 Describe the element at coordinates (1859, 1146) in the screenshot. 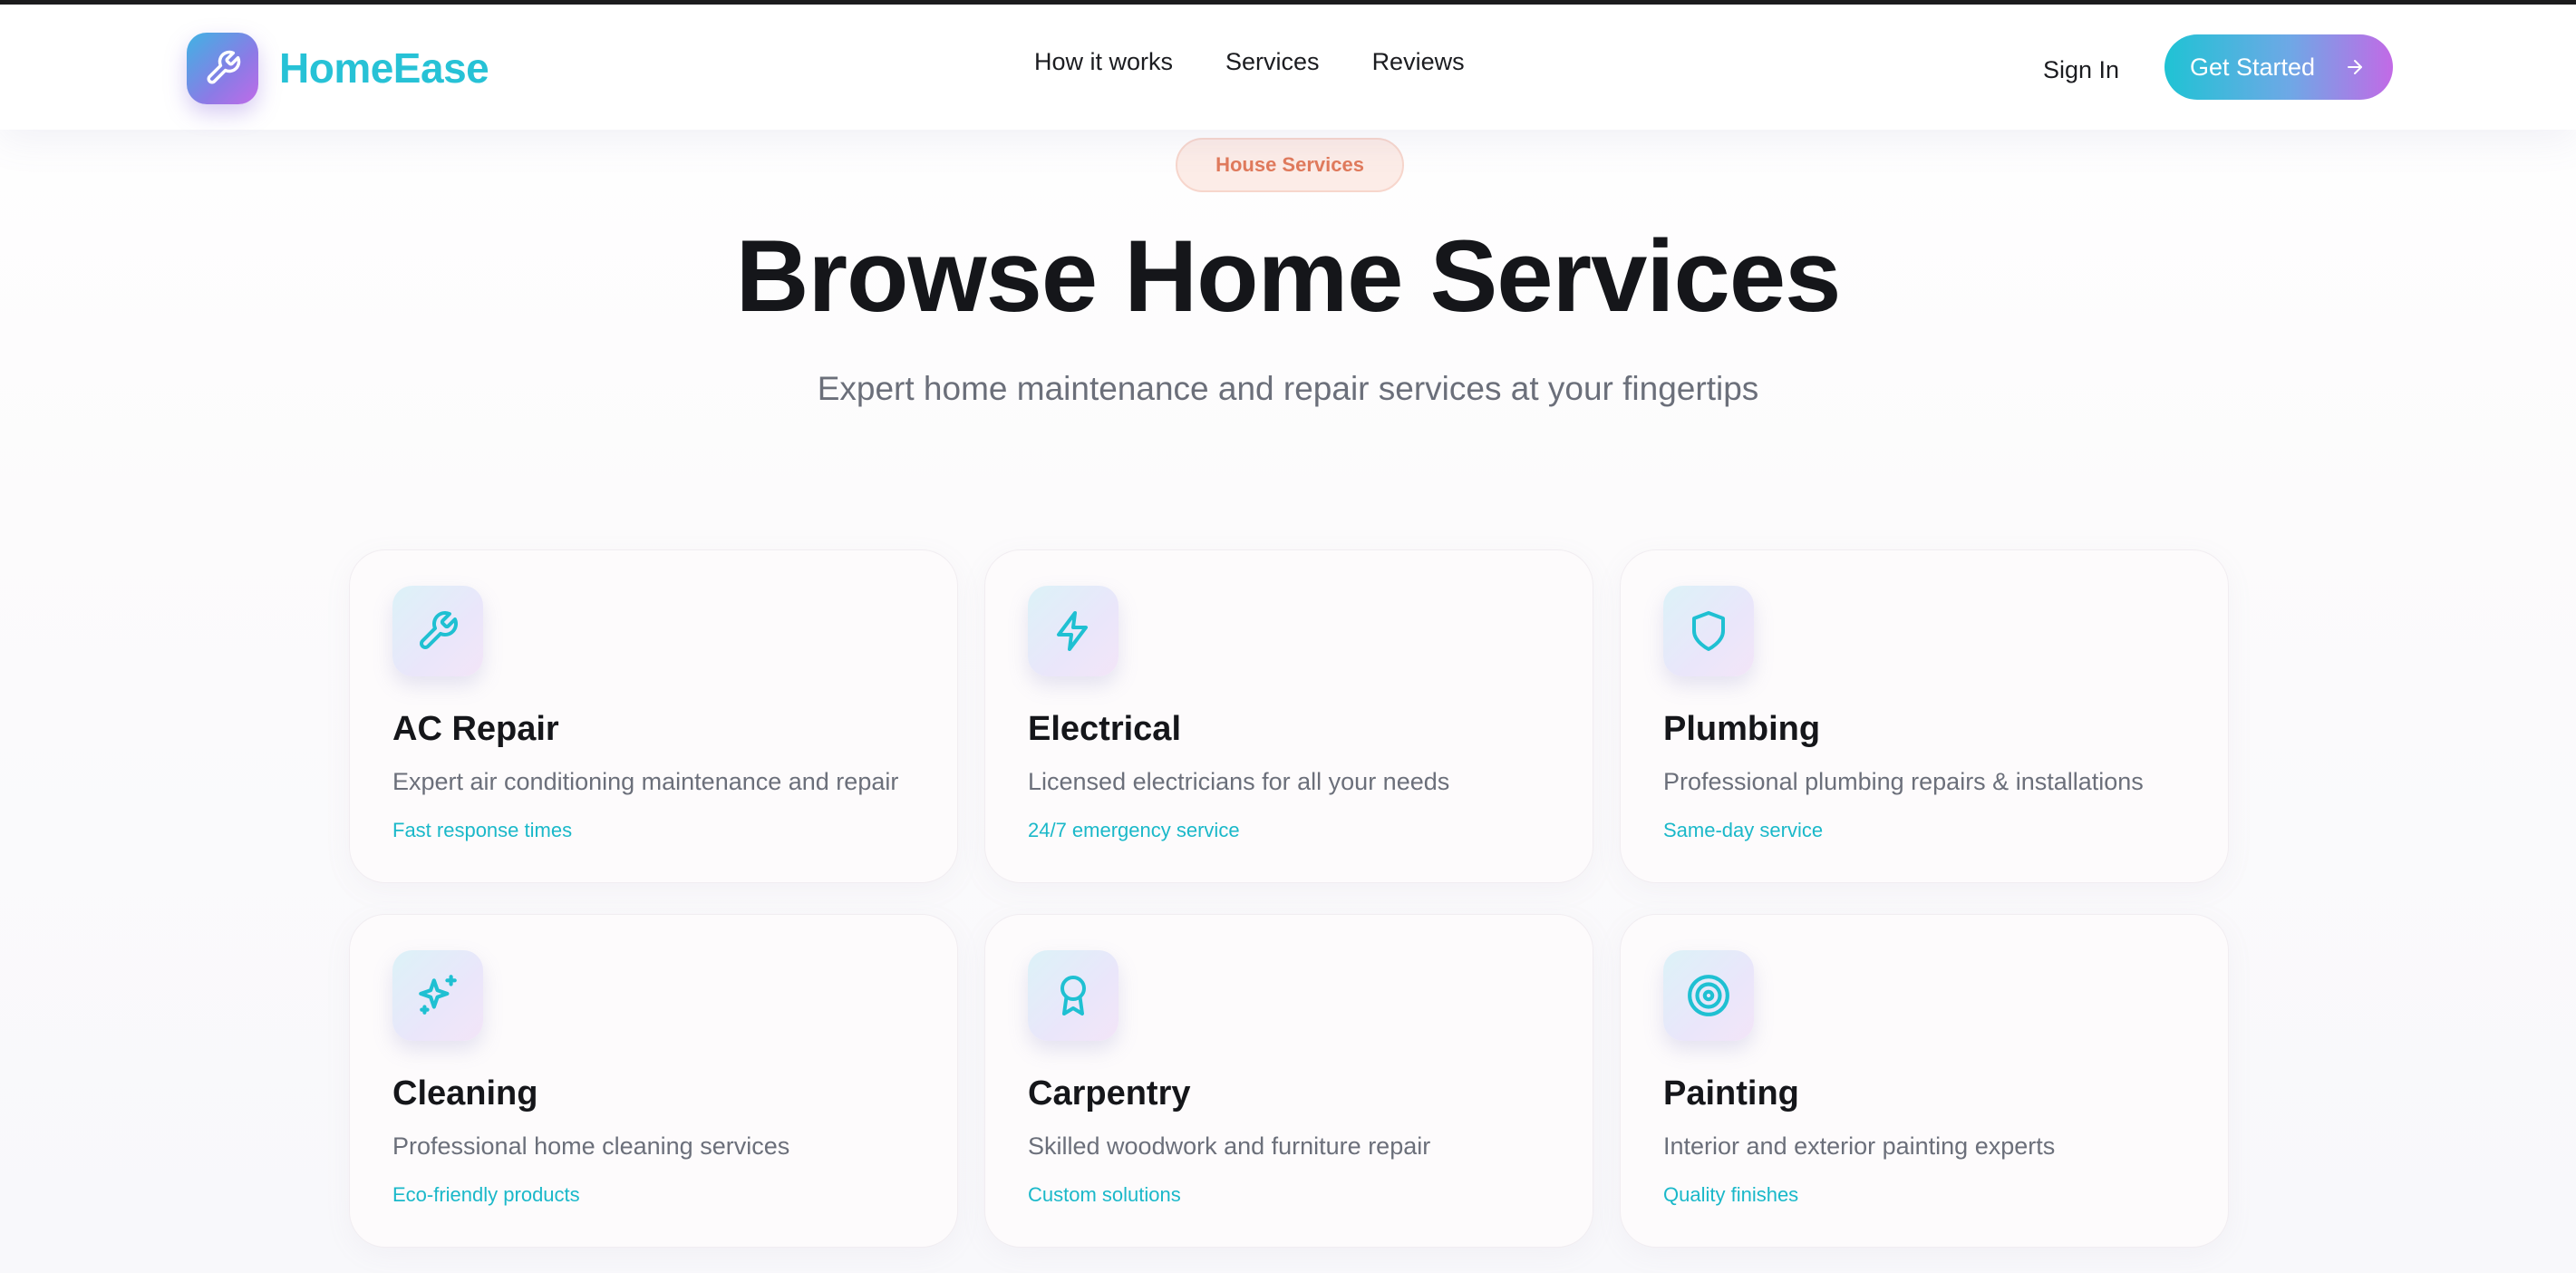

I see `service-description: Interior and exterior painting experts` at that location.